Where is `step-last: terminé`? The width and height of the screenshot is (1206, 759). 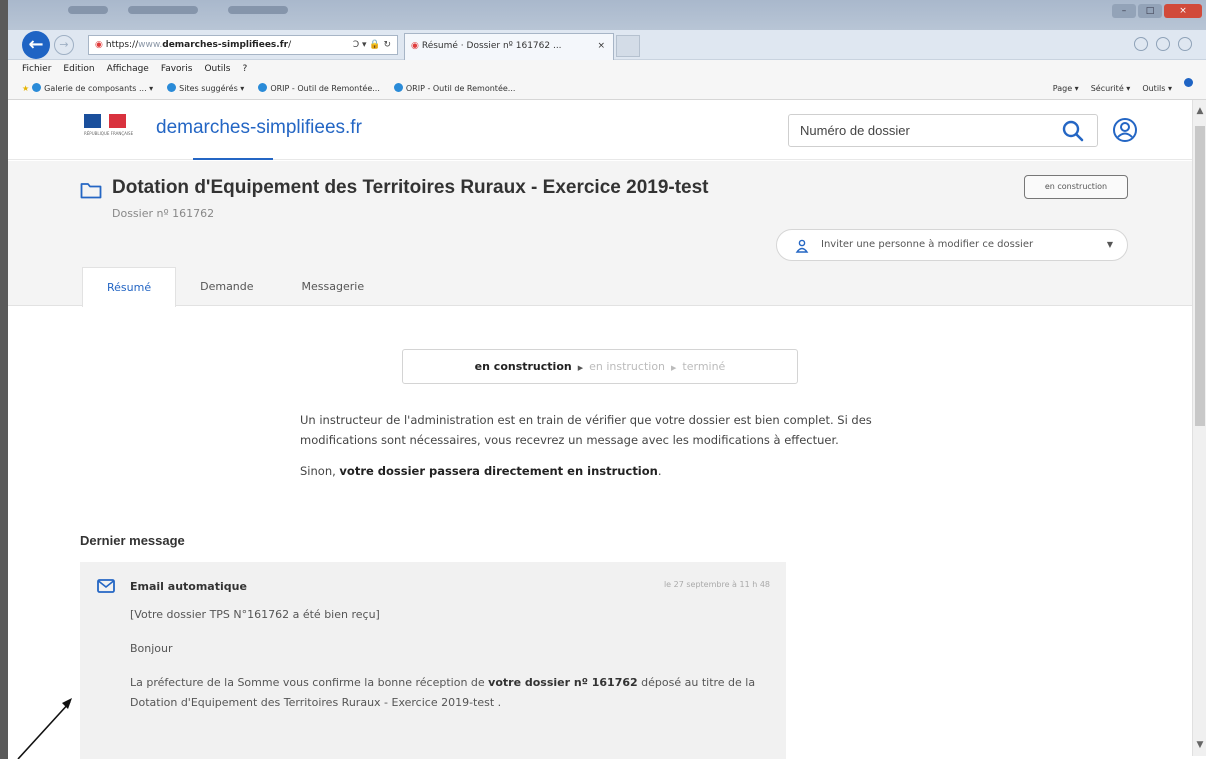
step-last: terminé is located at coordinates (704, 366).